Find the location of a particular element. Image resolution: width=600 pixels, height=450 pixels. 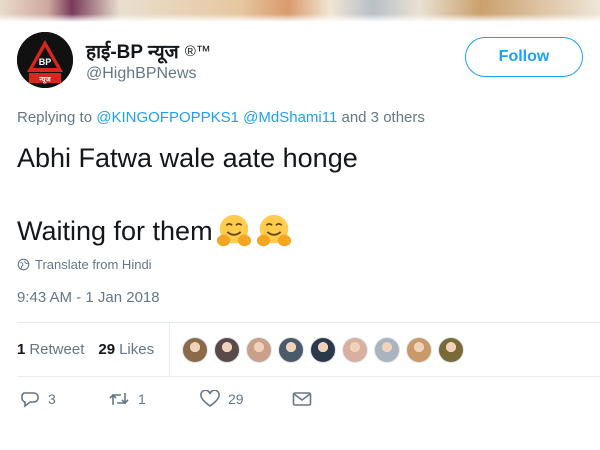

display-name-row: हाई-BP न्यूज ®™ is located at coordinates (148, 51).